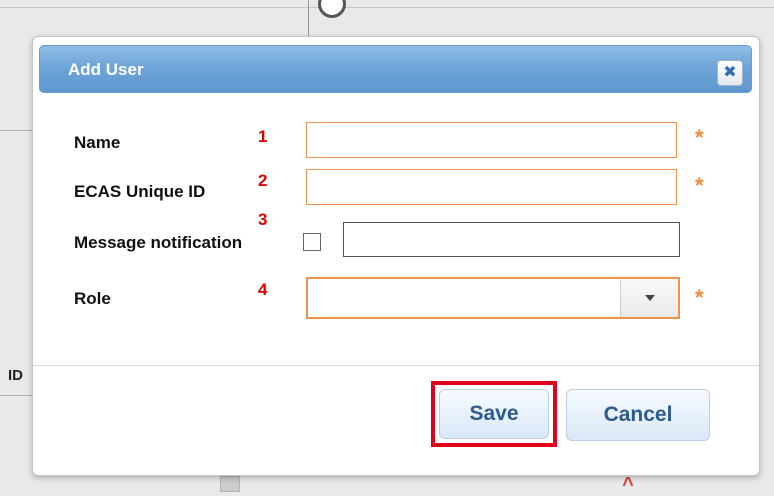  Describe the element at coordinates (106, 69) in the screenshot. I see `dialog-title: Add User` at that location.